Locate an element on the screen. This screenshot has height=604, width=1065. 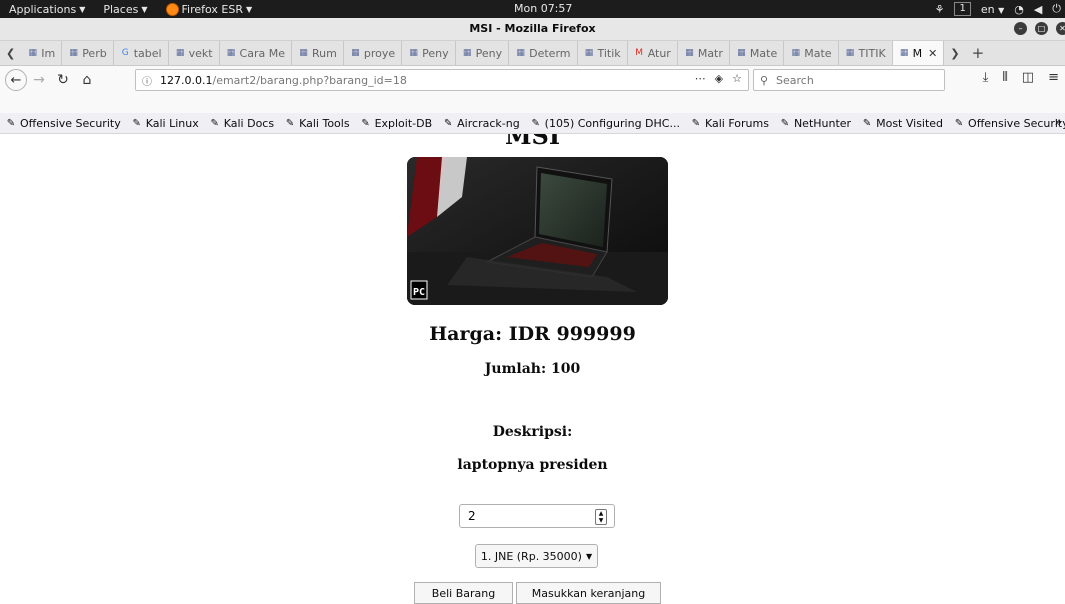
pocket-icon: ◈ is located at coordinates (719, 78).